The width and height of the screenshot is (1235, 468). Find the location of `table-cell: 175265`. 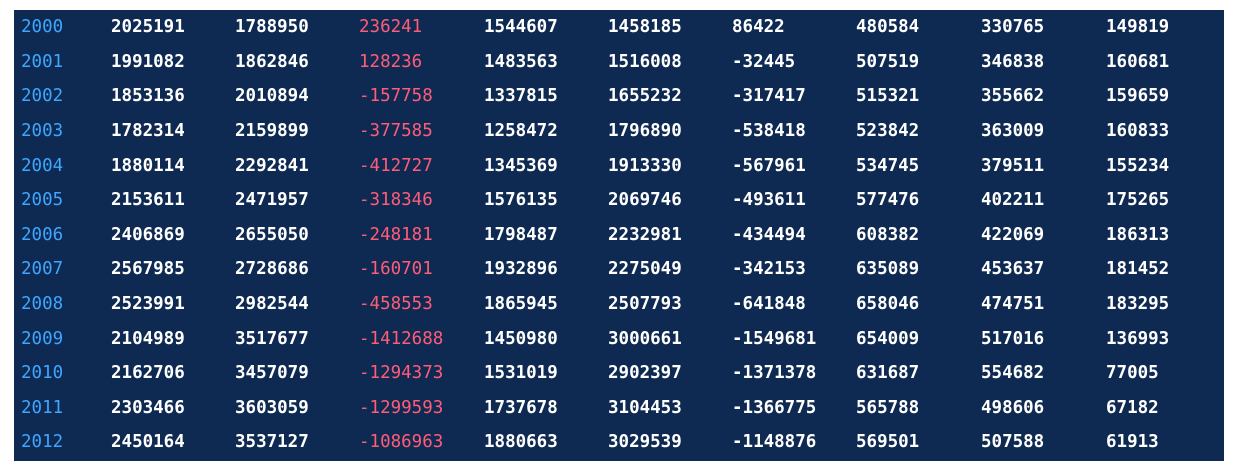

table-cell: 175265 is located at coordinates (1138, 200).